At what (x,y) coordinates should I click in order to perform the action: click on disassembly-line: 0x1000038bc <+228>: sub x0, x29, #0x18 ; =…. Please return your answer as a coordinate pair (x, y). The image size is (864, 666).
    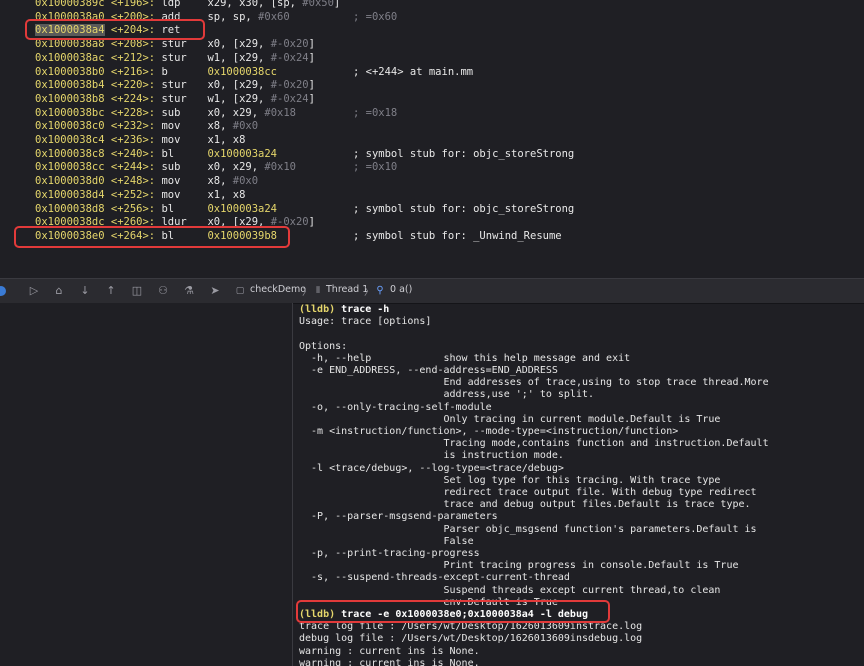
    Looking at the image, I should click on (435, 113).